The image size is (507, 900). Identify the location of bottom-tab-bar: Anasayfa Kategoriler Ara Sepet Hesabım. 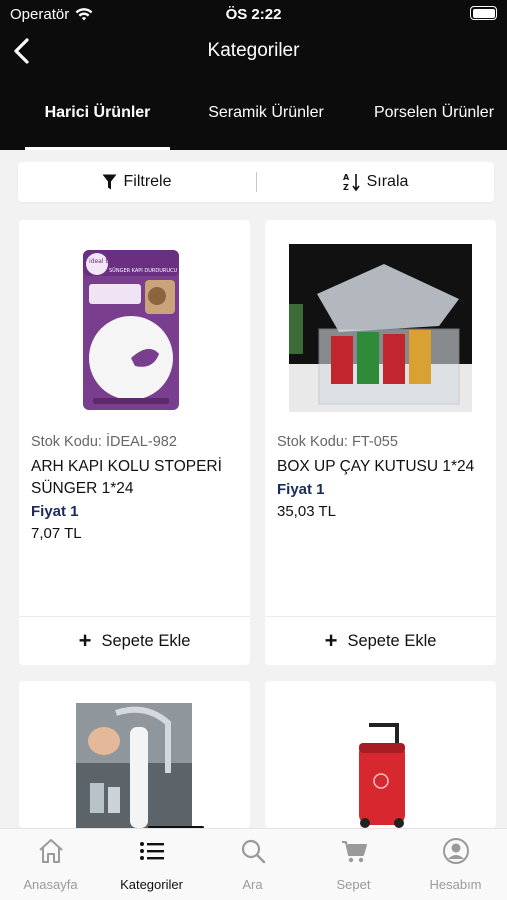
(253, 864).